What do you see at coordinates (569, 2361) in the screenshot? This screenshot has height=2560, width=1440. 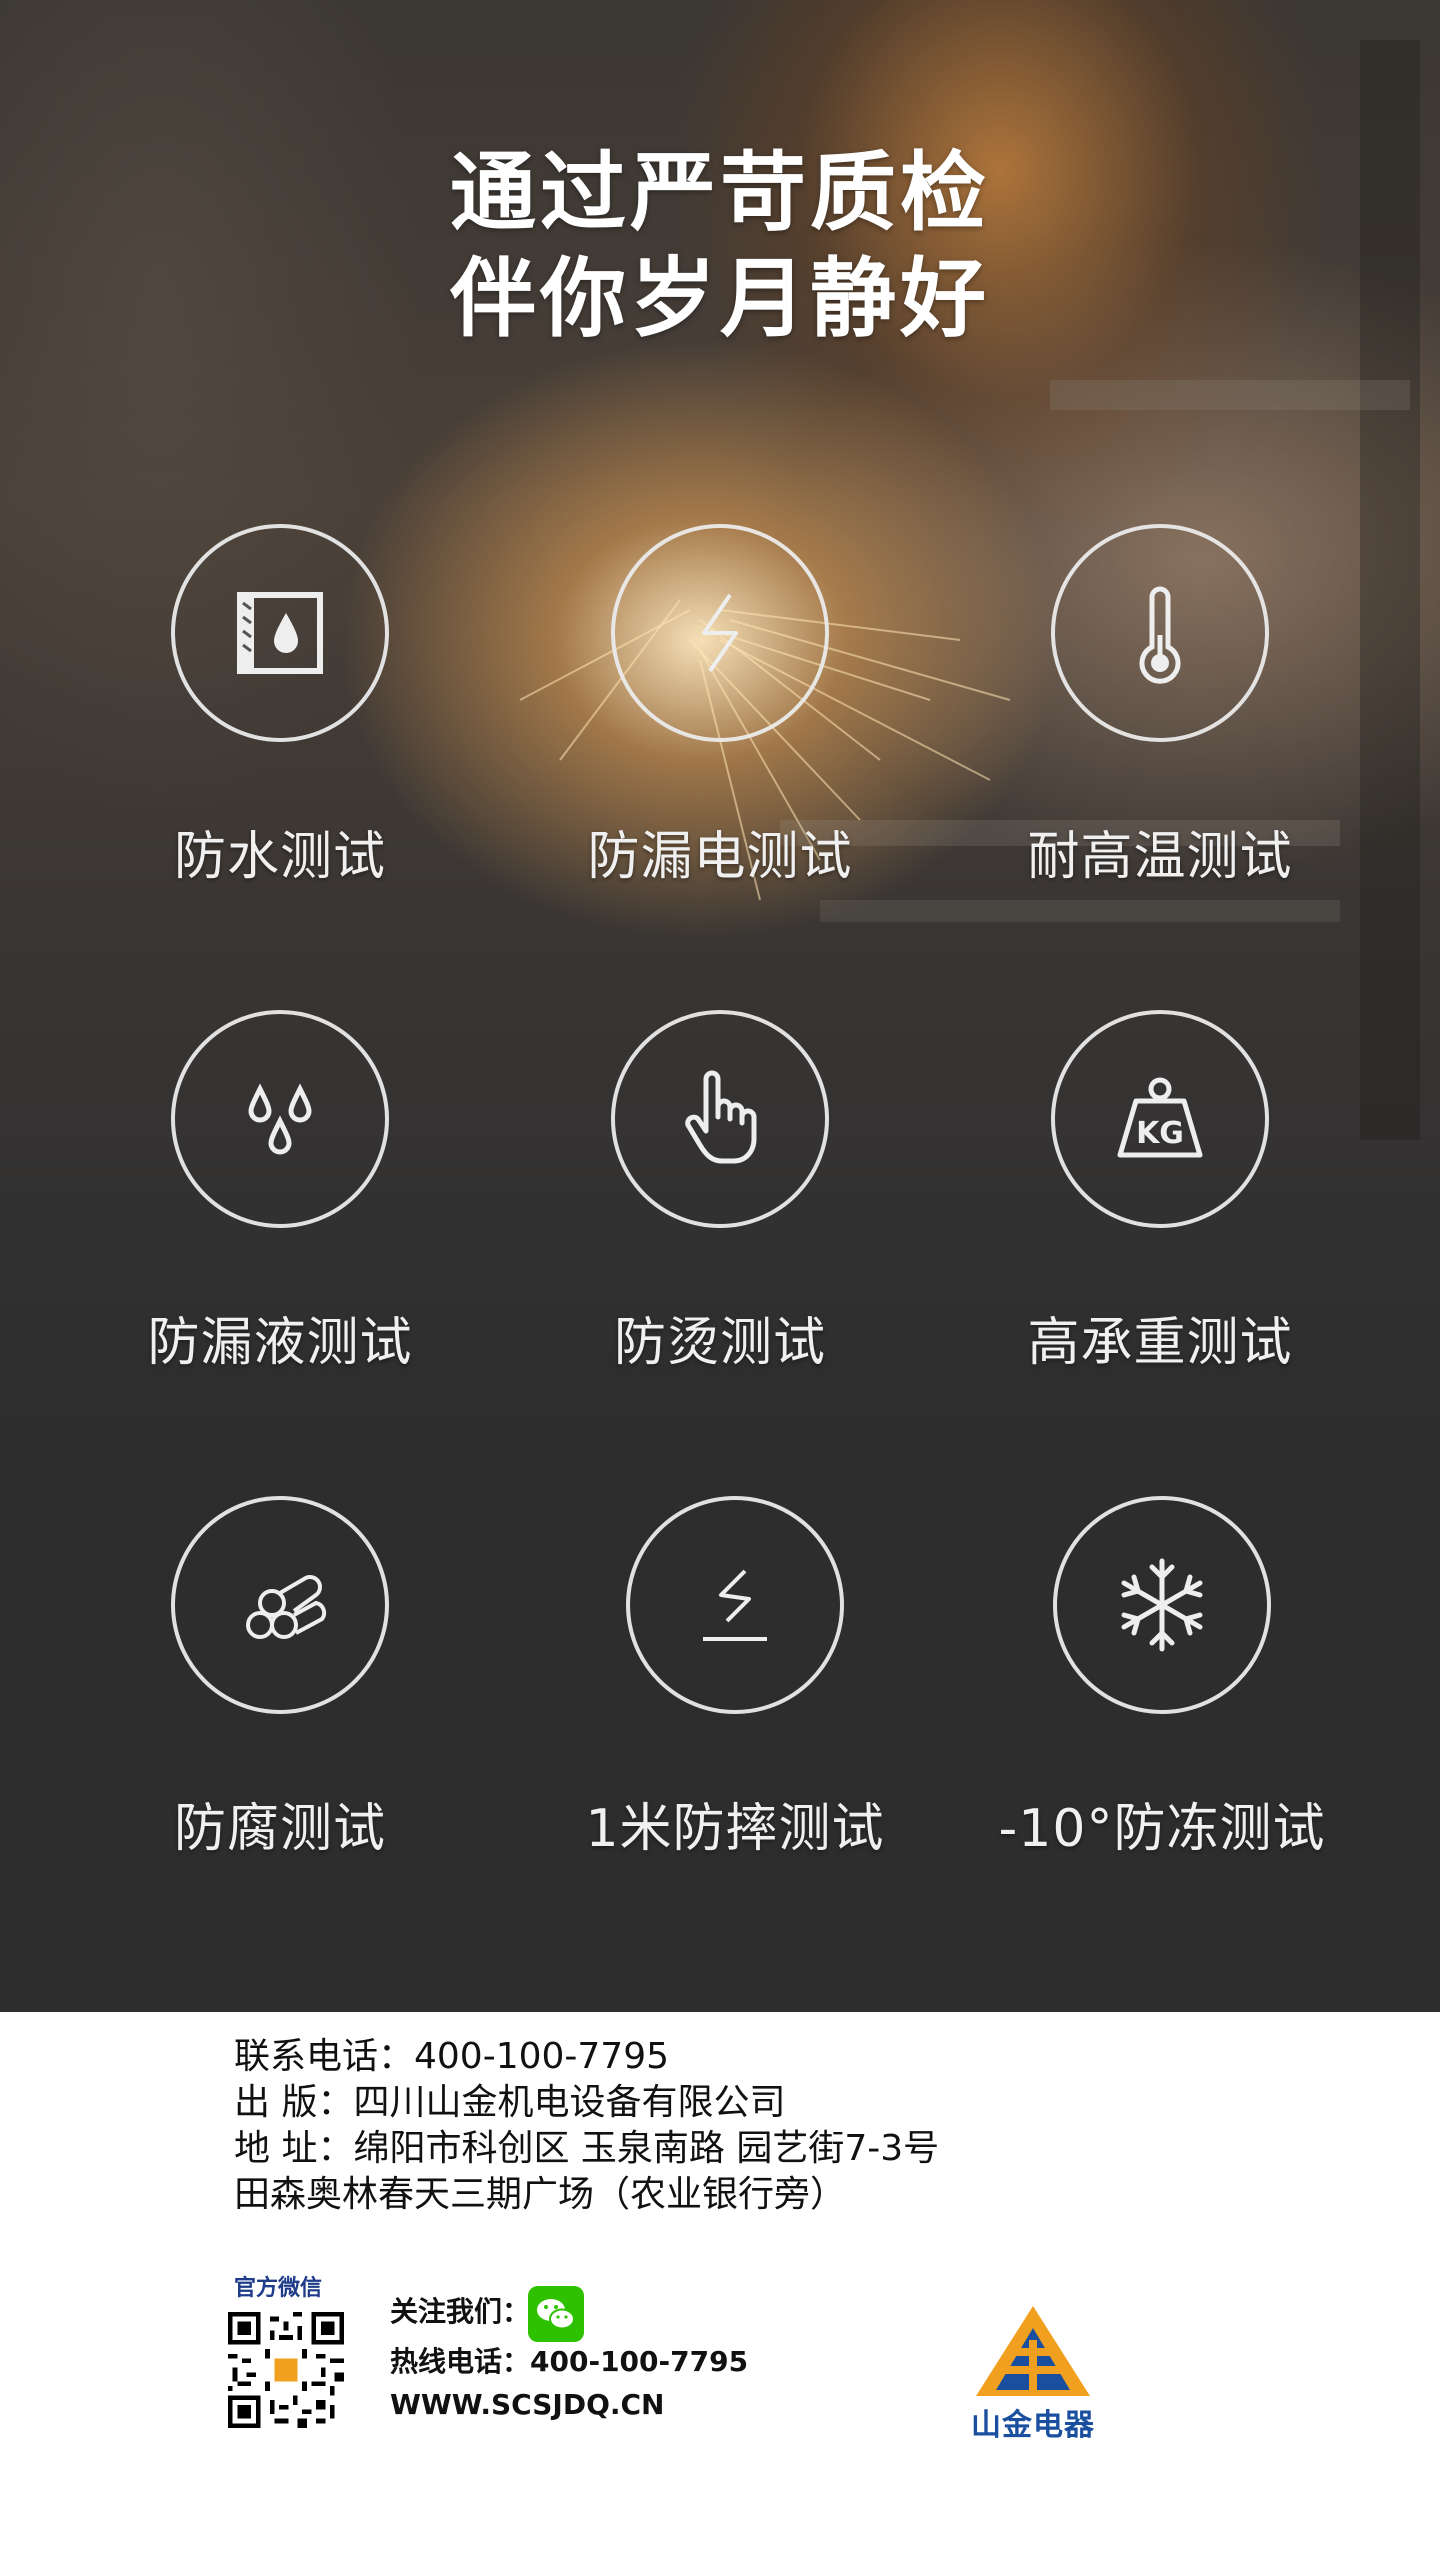 I see `hotline-text: 热线电话：400-100-7795` at bounding box center [569, 2361].